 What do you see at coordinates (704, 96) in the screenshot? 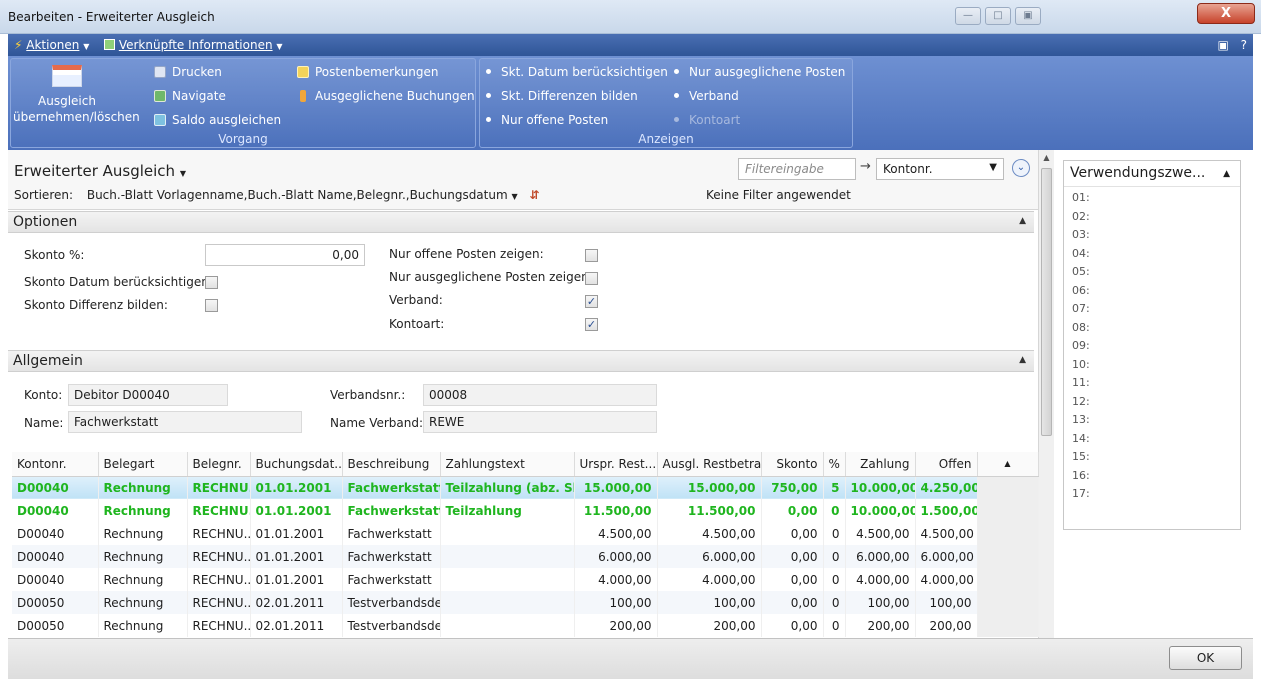
I see `toggle-verband: Verband` at bounding box center [704, 96].